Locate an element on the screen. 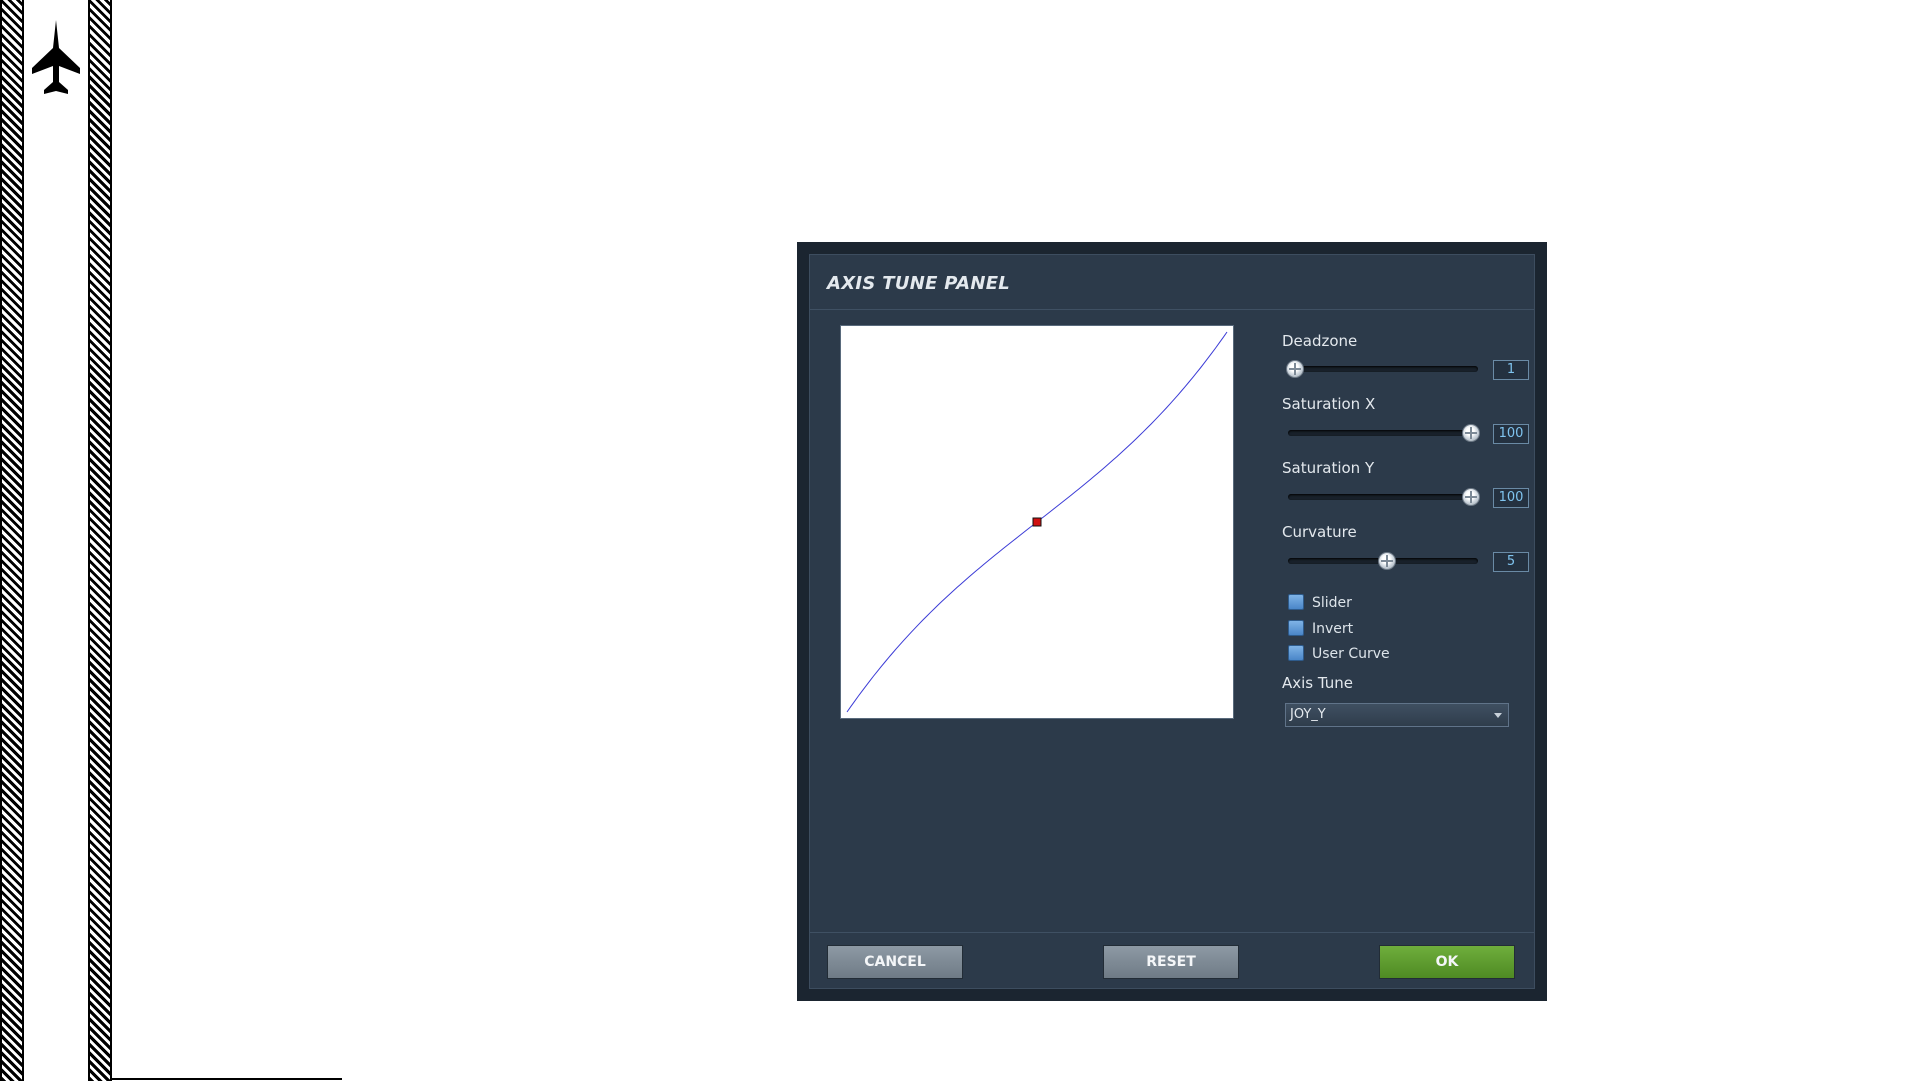 The height and width of the screenshot is (1081, 1921). curvature-label: Curvature is located at coordinates (1319, 532).